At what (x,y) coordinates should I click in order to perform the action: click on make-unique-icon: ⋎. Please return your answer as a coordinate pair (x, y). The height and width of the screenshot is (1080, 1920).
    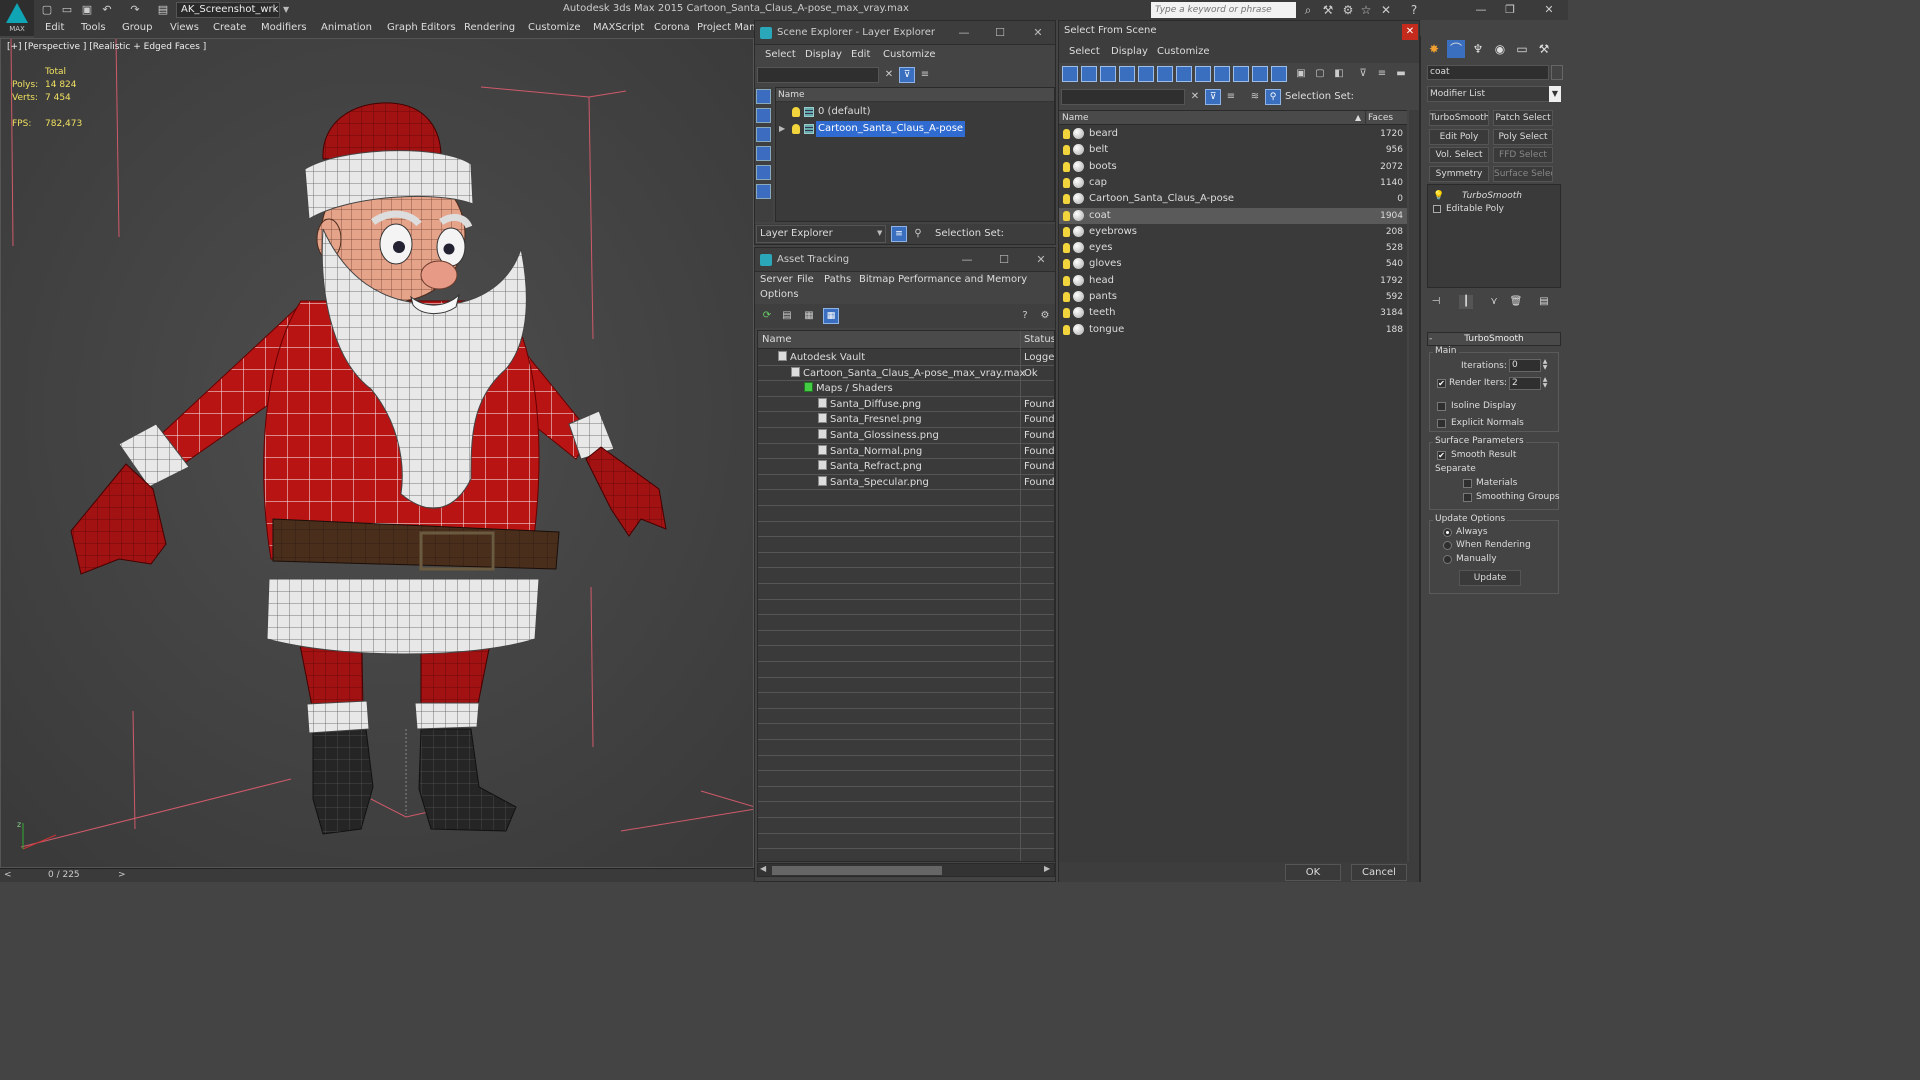
    Looking at the image, I should click on (1494, 302).